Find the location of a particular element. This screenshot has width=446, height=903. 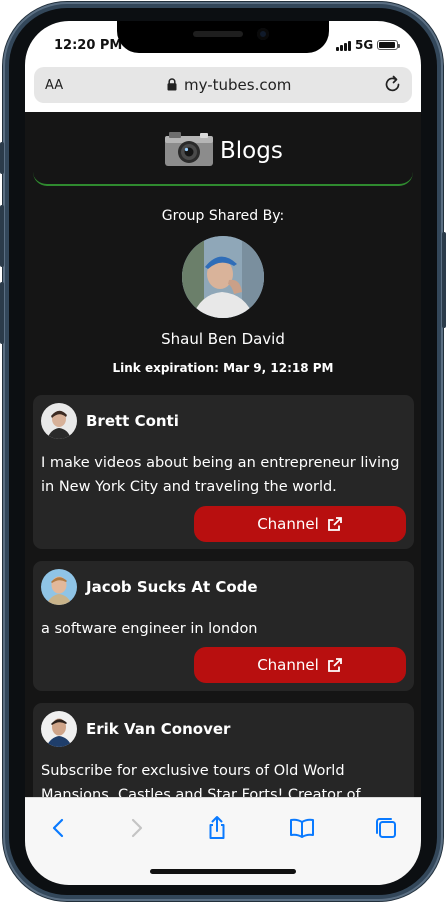

front-camera is located at coordinates (263, 34).